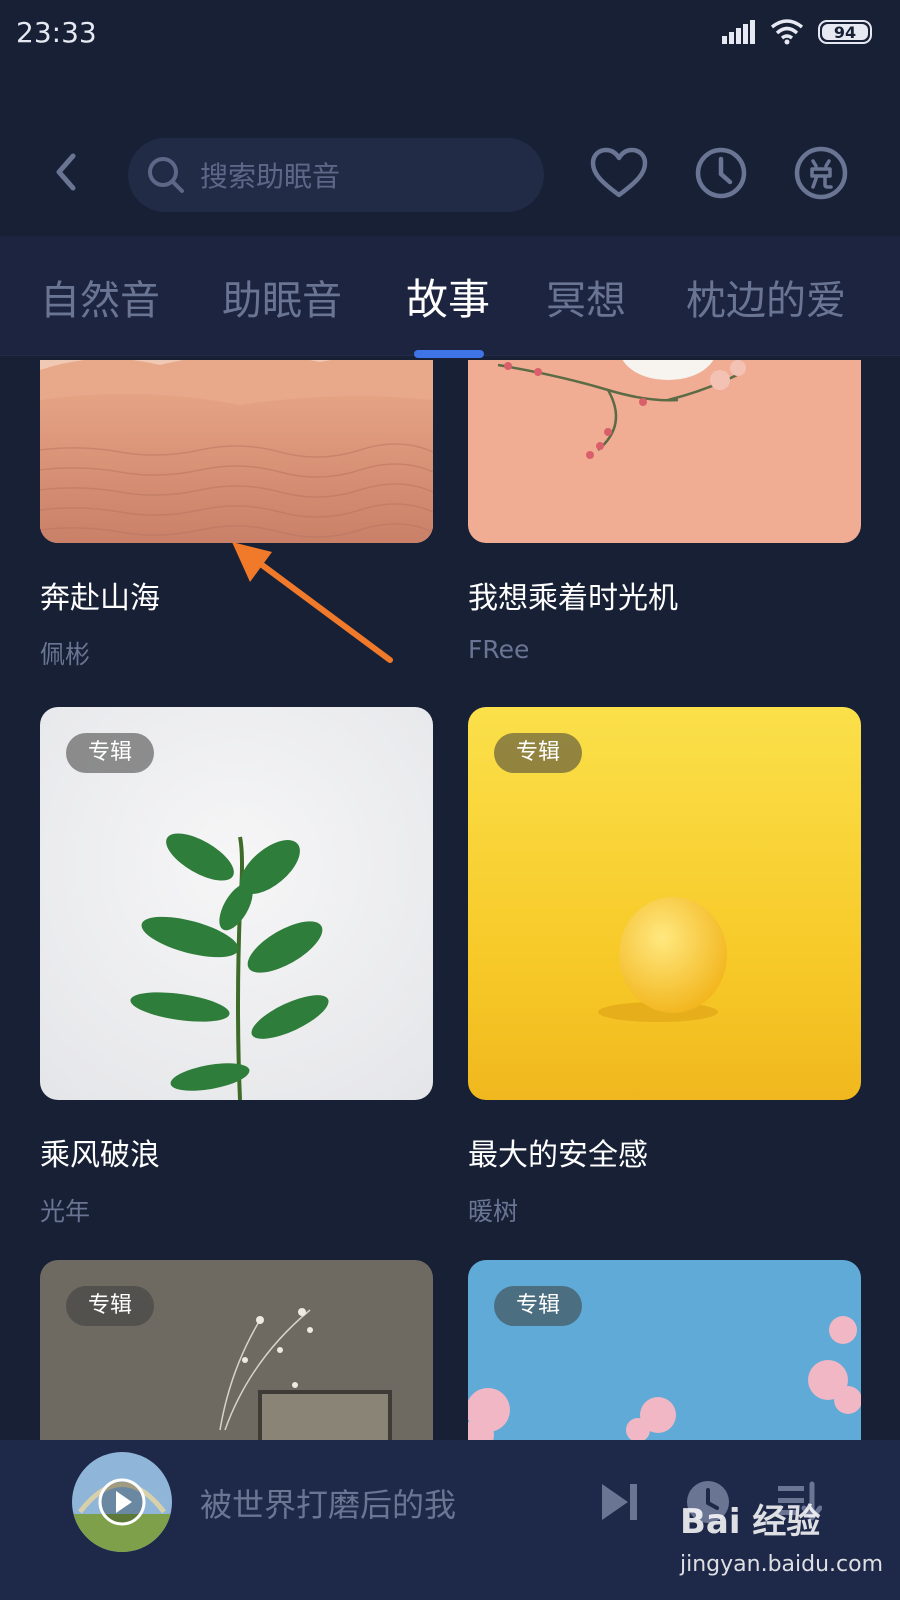 The image size is (900, 1600). Describe the element at coordinates (122, 1502) in the screenshot. I see `now-playing-artwork` at that location.